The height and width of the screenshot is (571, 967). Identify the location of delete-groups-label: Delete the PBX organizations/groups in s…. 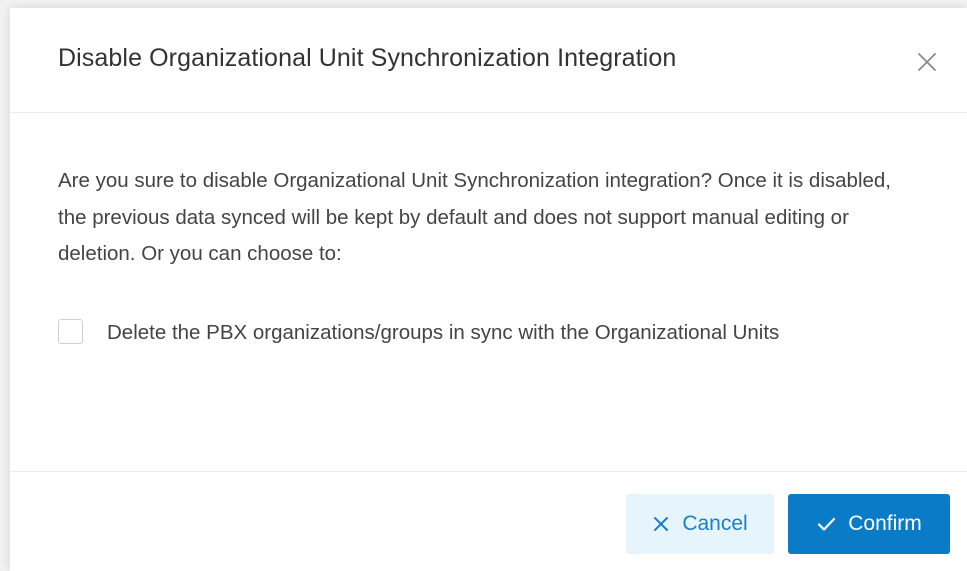
(443, 332).